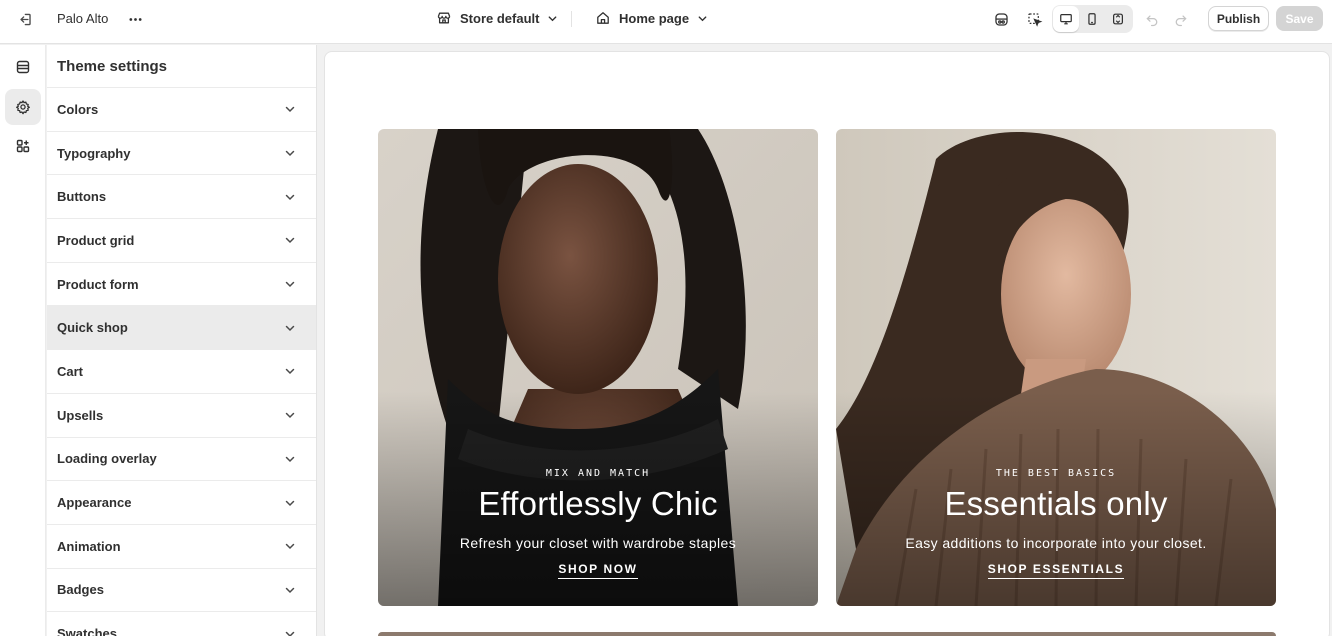 Image resolution: width=1332 pixels, height=636 pixels. I want to click on settings-item-label: Product form, so click(98, 284).